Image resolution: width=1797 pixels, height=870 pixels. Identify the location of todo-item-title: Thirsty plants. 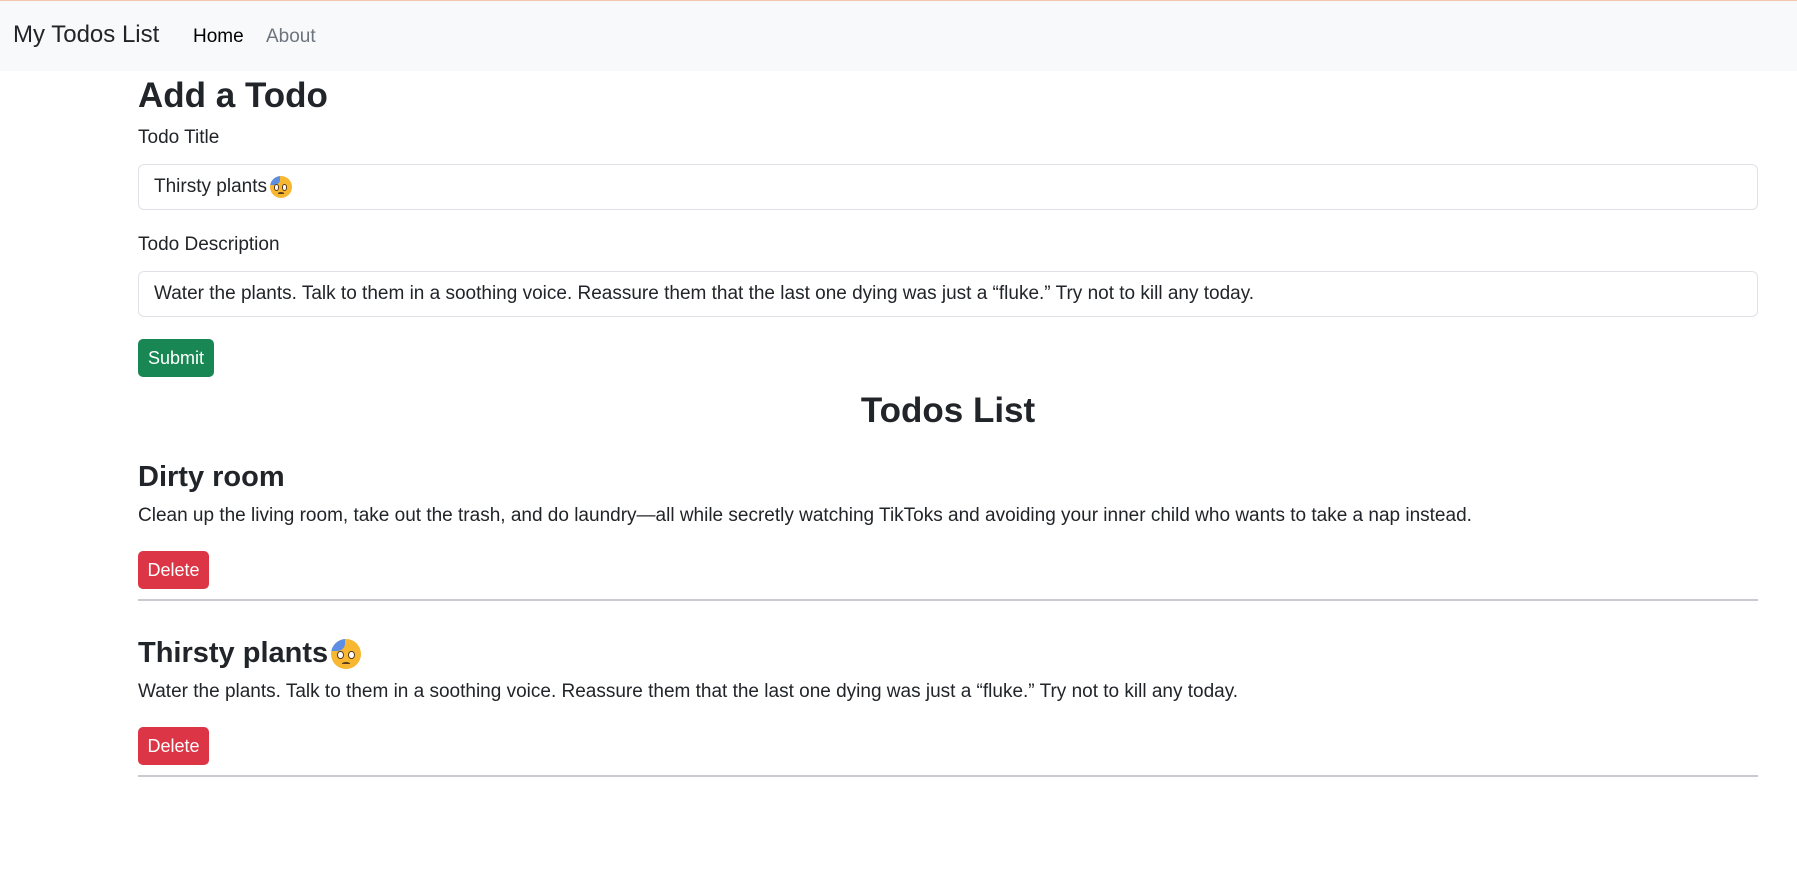
(233, 653).